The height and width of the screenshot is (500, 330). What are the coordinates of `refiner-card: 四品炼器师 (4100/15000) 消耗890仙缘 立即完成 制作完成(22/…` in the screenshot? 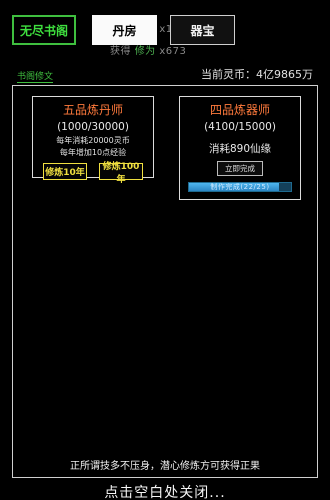 It's located at (240, 148).